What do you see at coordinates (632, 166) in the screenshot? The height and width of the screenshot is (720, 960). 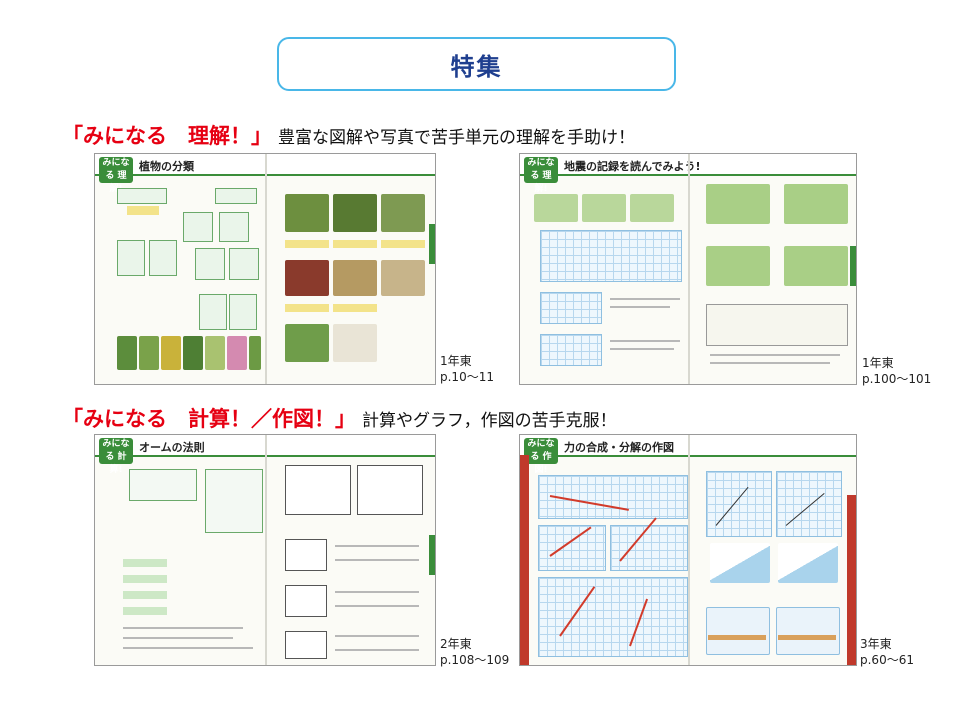 I see `page-title-text: 地震の記録を読んでみよう!` at bounding box center [632, 166].